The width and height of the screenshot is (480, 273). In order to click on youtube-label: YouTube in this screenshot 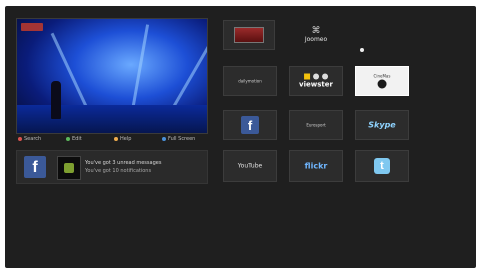, I will do `click(250, 166)`.